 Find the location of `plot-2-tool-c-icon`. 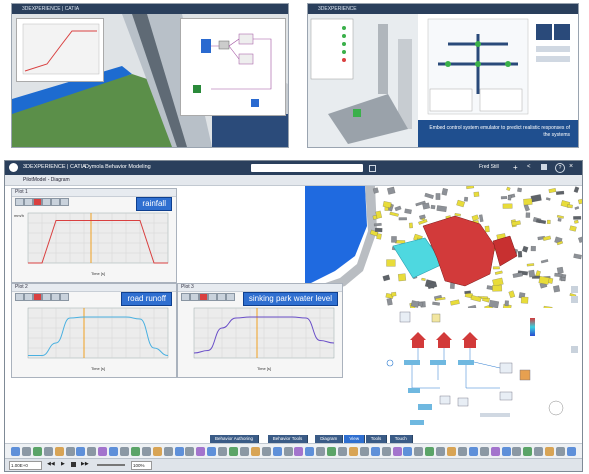

plot-2-tool-c-icon is located at coordinates (37, 297).